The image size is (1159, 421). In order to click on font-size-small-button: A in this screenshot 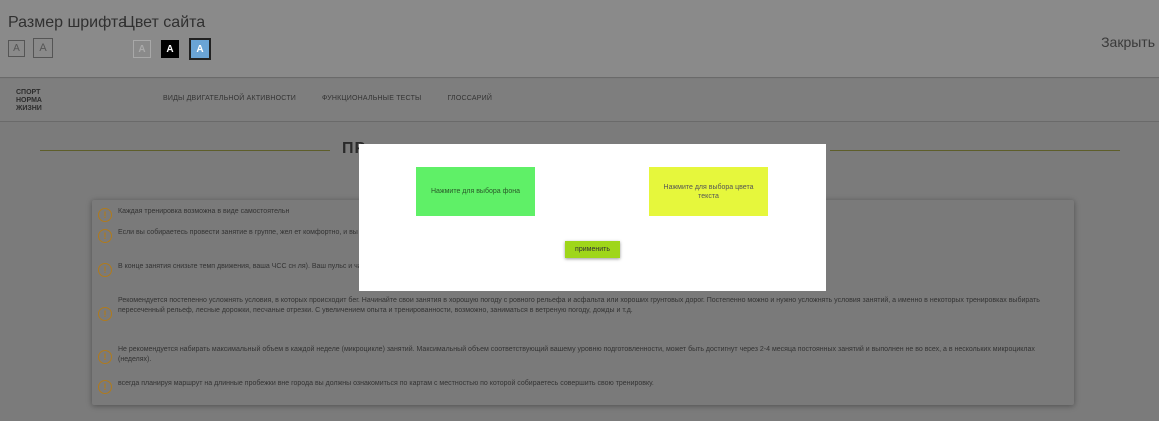, I will do `click(16, 48)`.